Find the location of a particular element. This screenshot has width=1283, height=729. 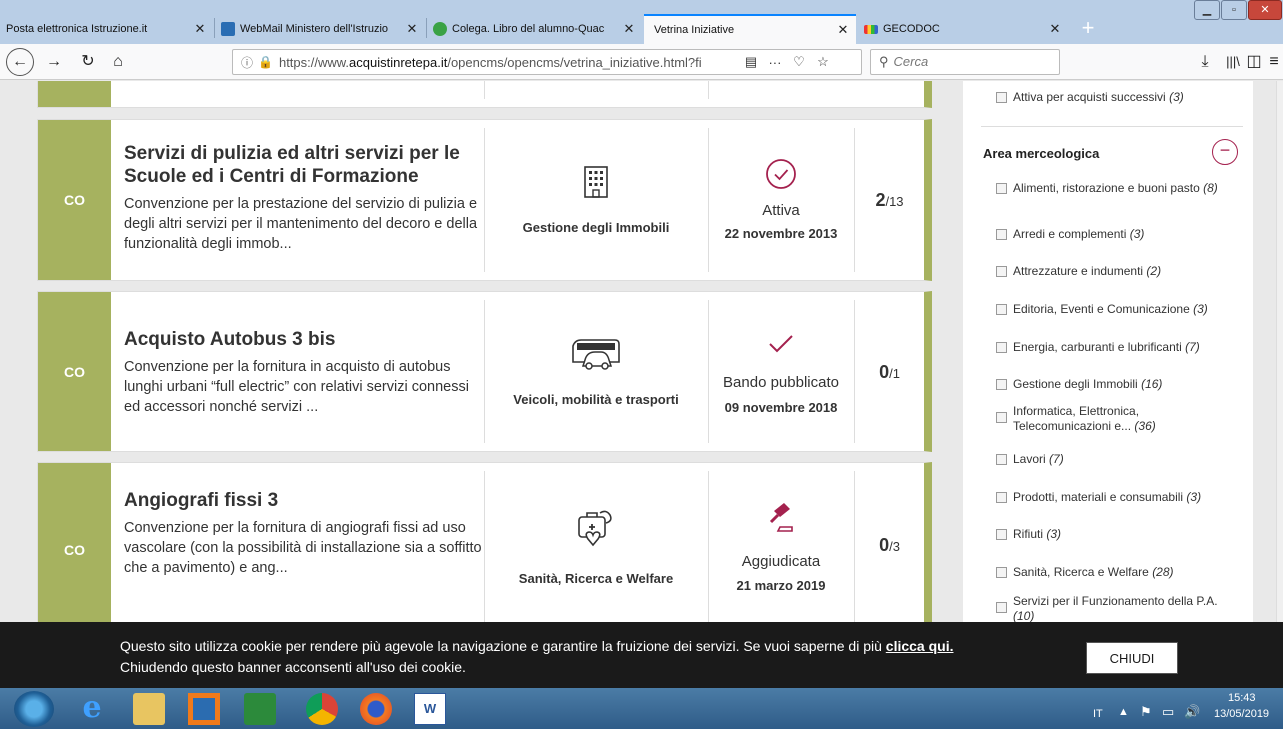

card-title: Acquisto Autobus 3 bis is located at coordinates (304, 339).